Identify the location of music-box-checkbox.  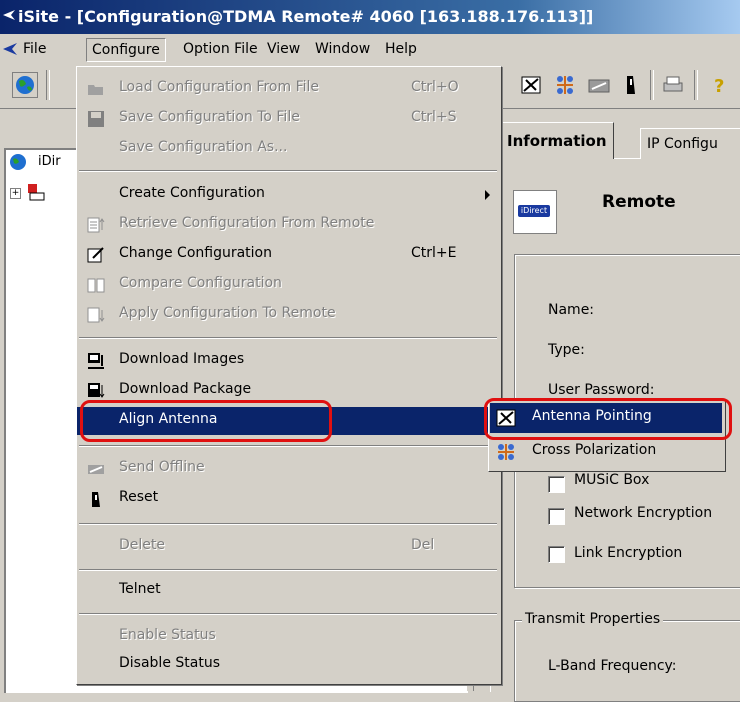
(556, 484).